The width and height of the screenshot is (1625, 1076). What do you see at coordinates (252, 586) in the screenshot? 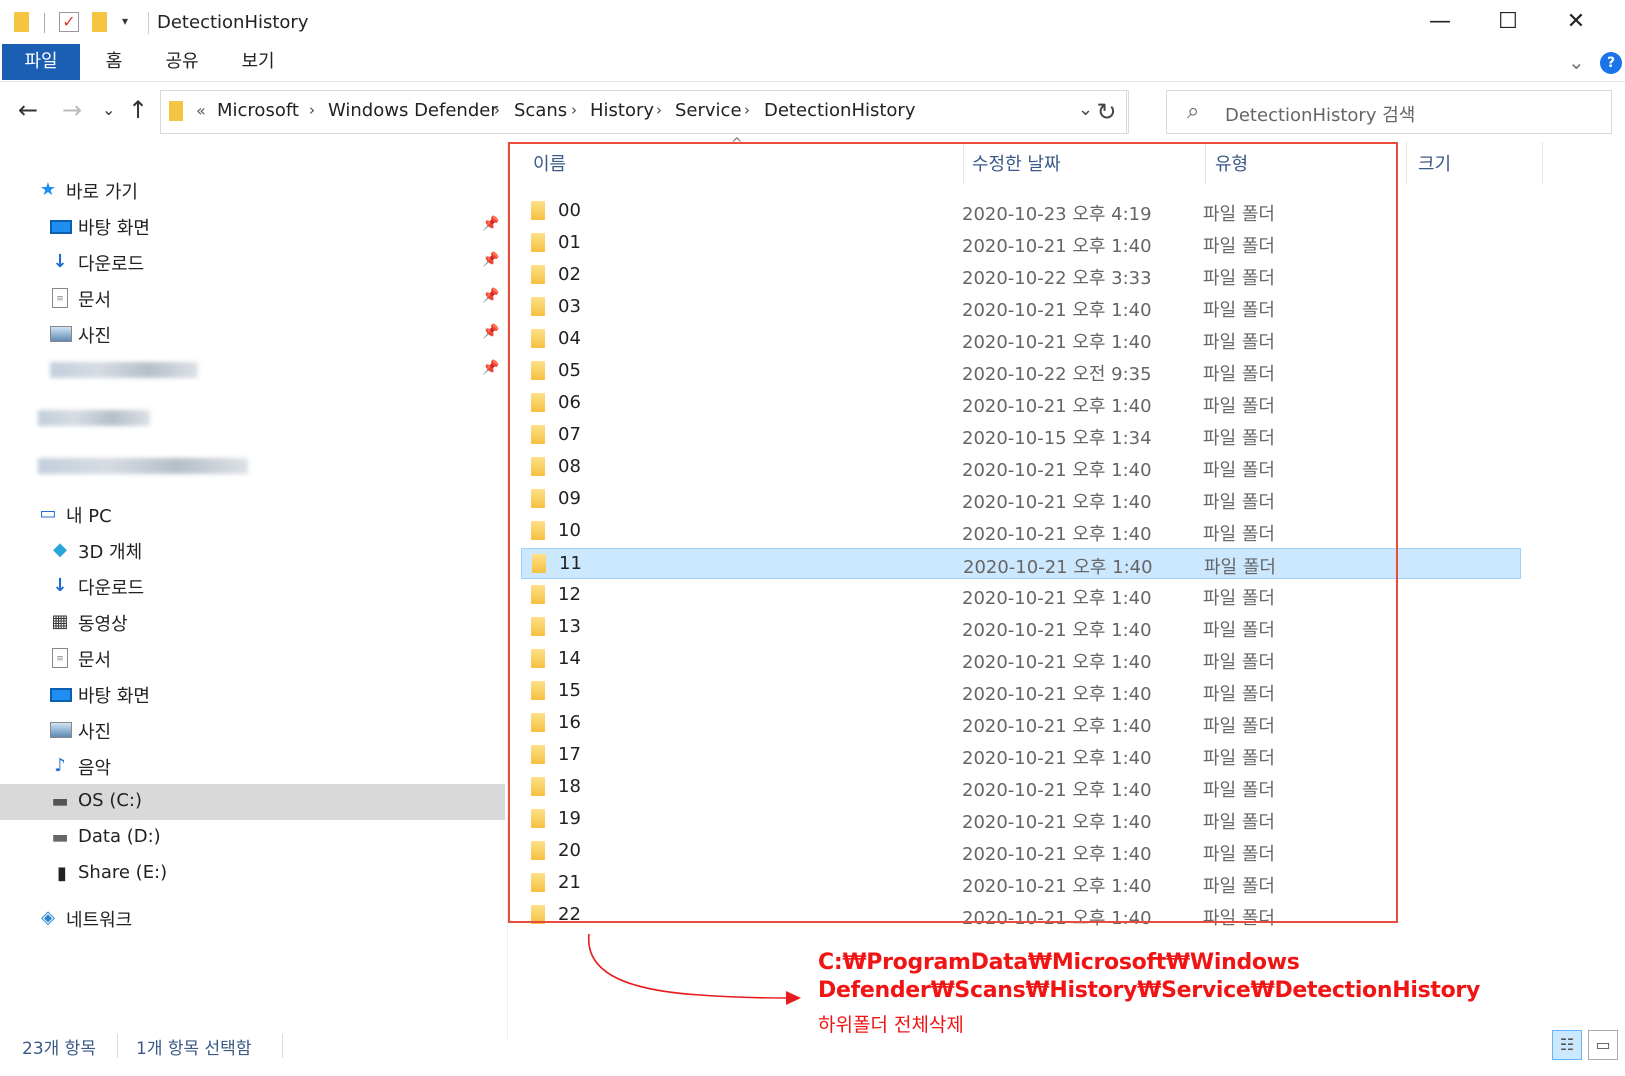
I see `sidebar-item-downloads: ↓ 다운로드` at bounding box center [252, 586].